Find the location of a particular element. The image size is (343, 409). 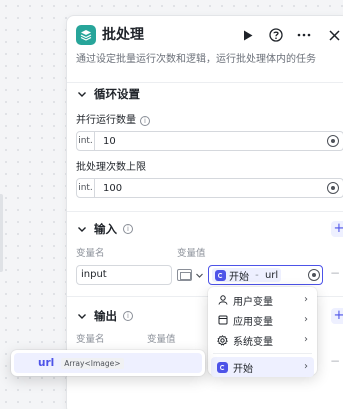

input-col-name: 变量名 is located at coordinates (90, 253).